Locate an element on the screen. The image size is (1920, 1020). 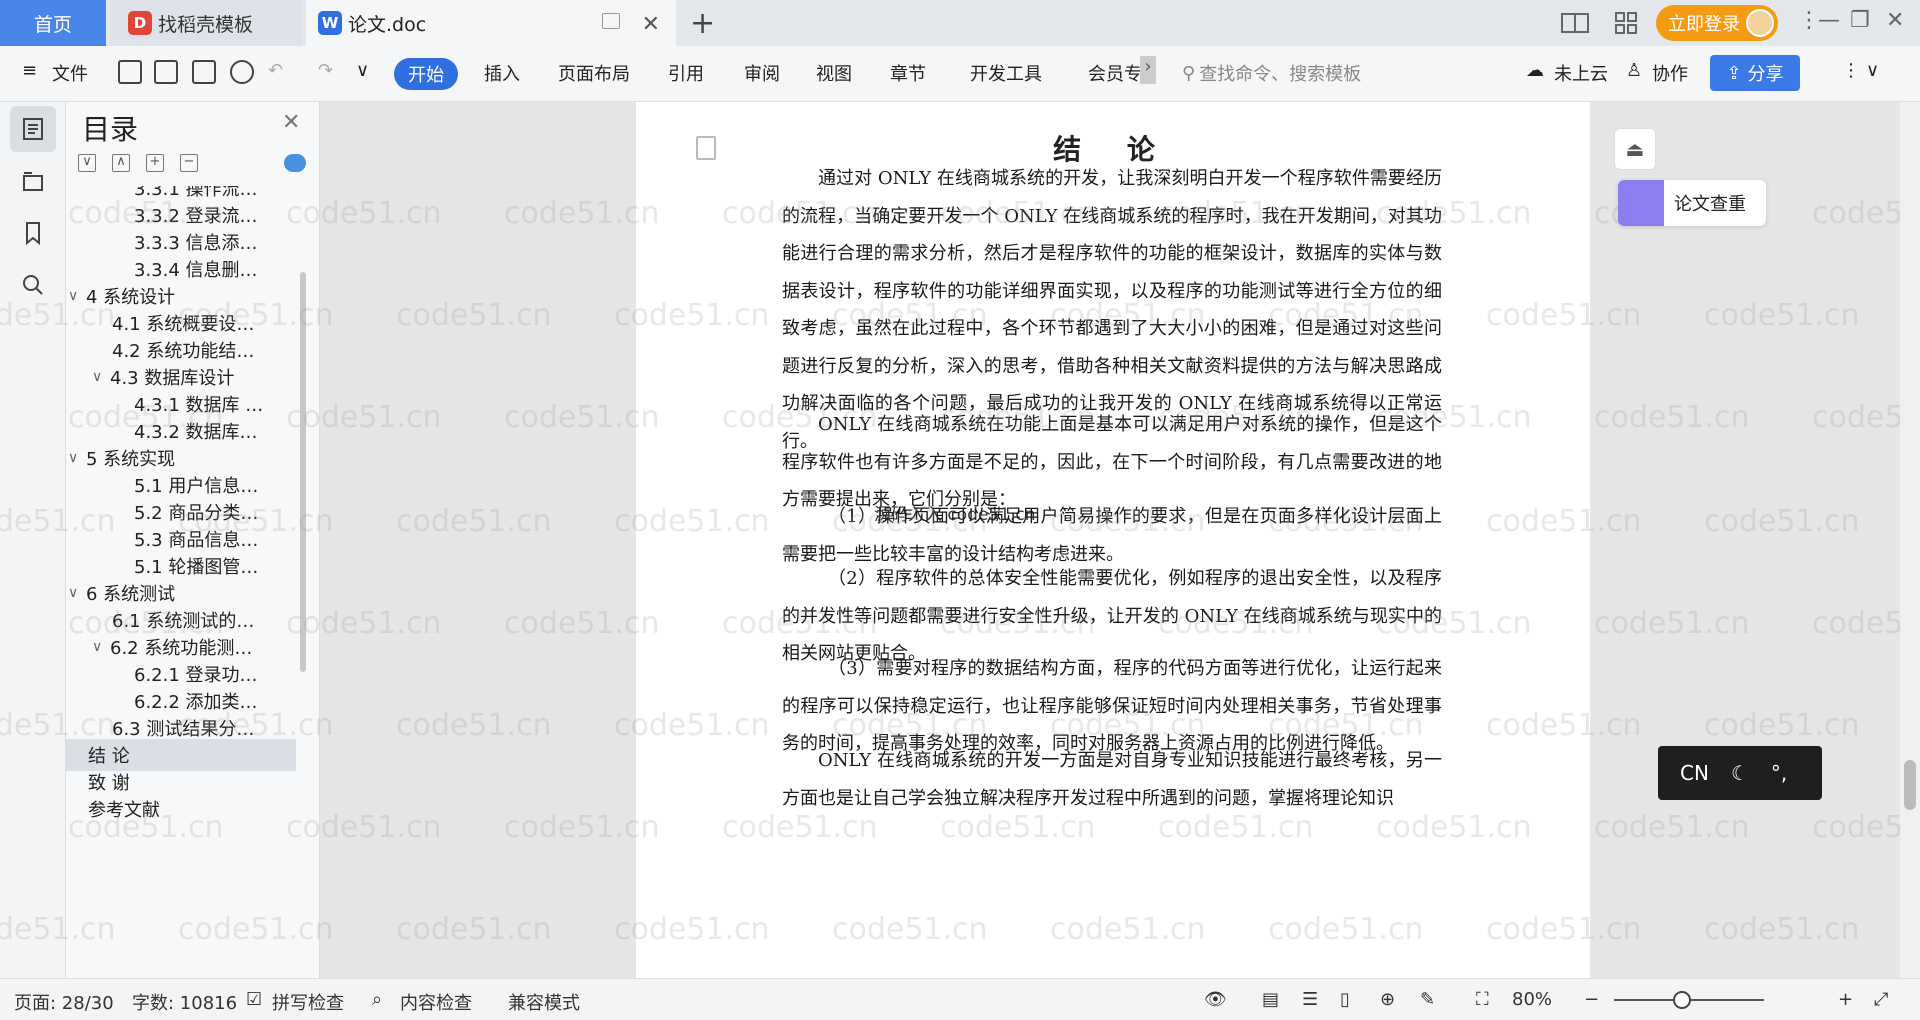
nav-bookmark-button is located at coordinates (33, 233).